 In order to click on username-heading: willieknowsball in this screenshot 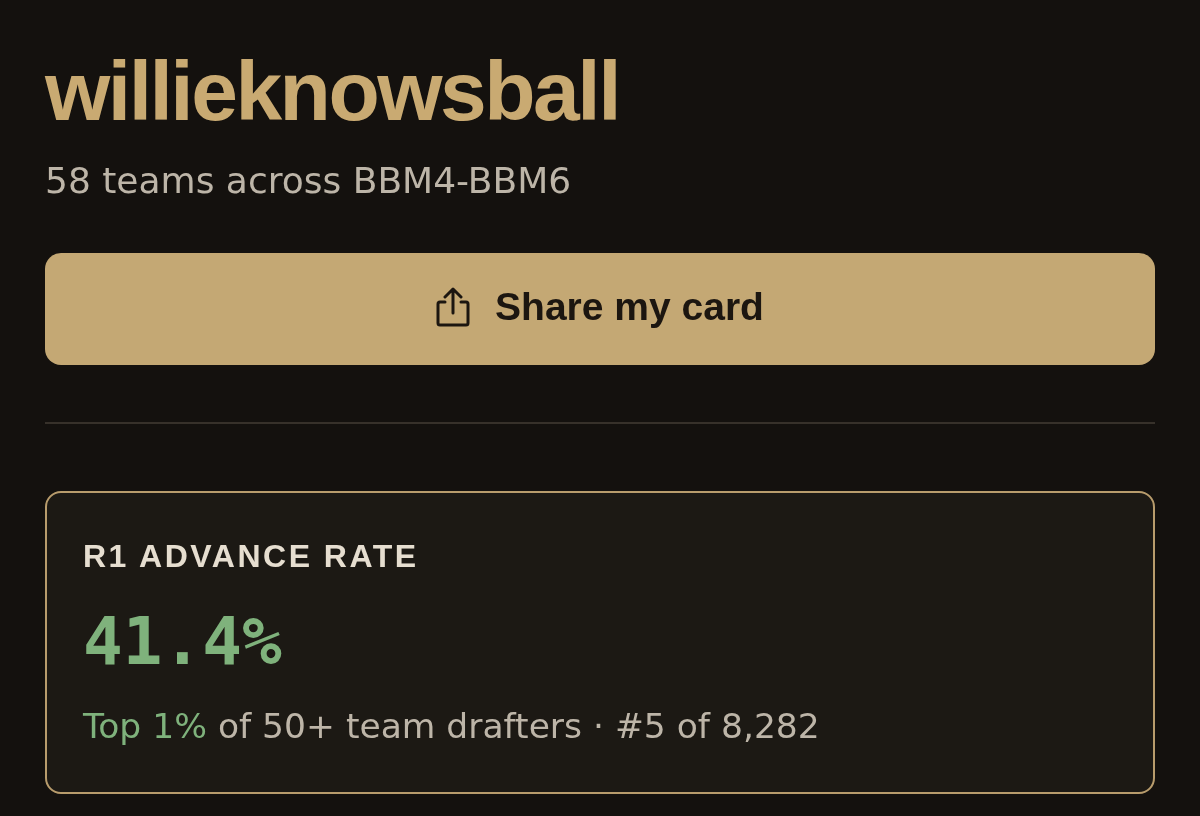, I will do `click(332, 91)`.